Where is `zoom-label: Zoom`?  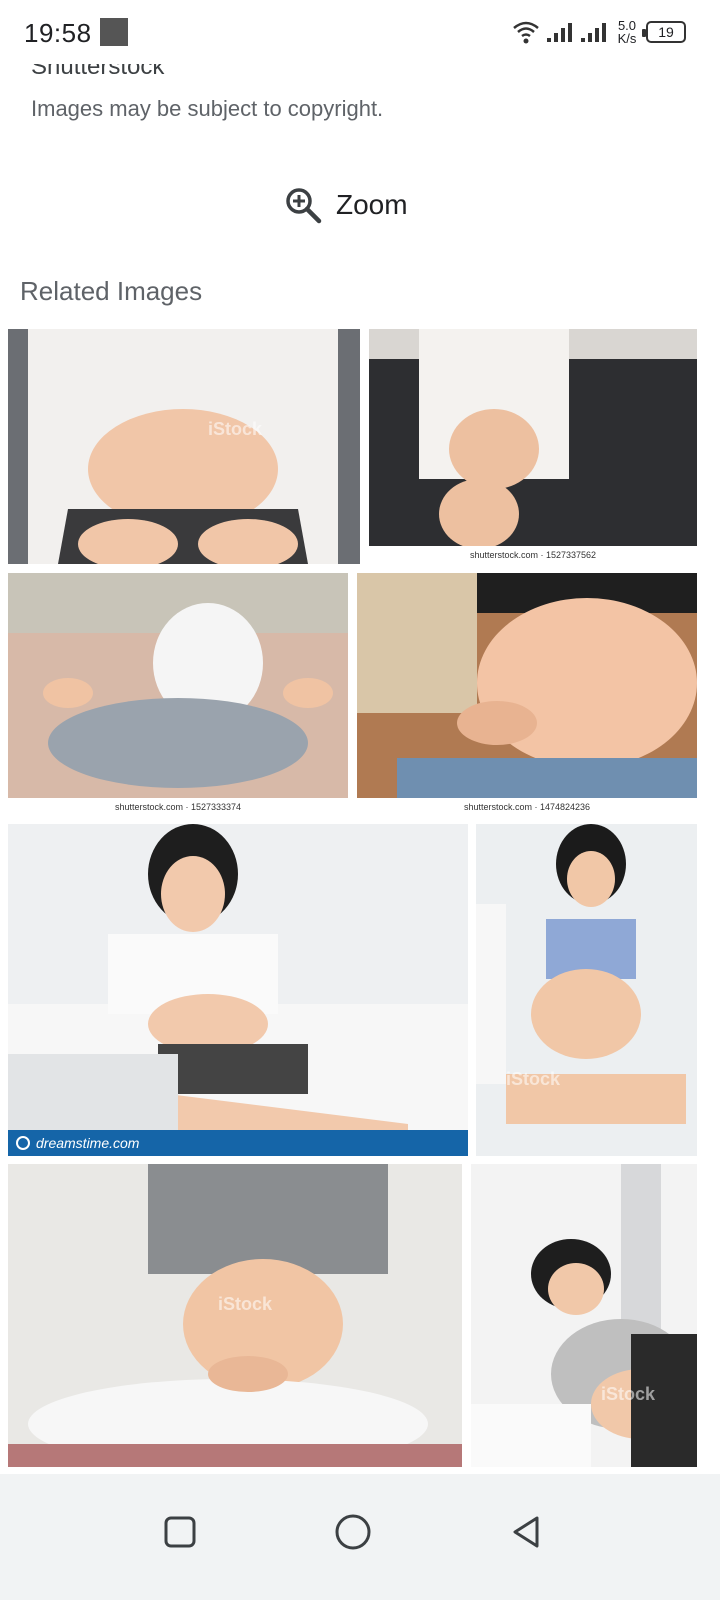
zoom-label: Zoom is located at coordinates (372, 204).